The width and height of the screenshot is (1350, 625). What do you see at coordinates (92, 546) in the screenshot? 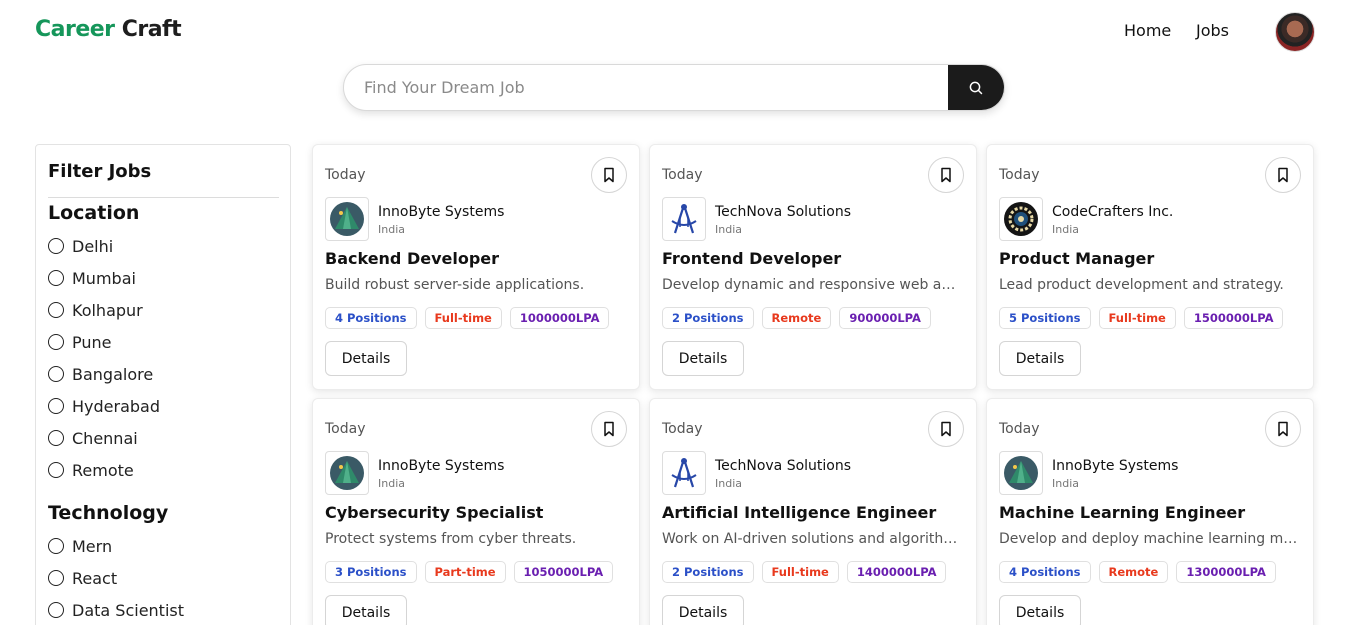
I see `filter-option-label: Mern` at bounding box center [92, 546].